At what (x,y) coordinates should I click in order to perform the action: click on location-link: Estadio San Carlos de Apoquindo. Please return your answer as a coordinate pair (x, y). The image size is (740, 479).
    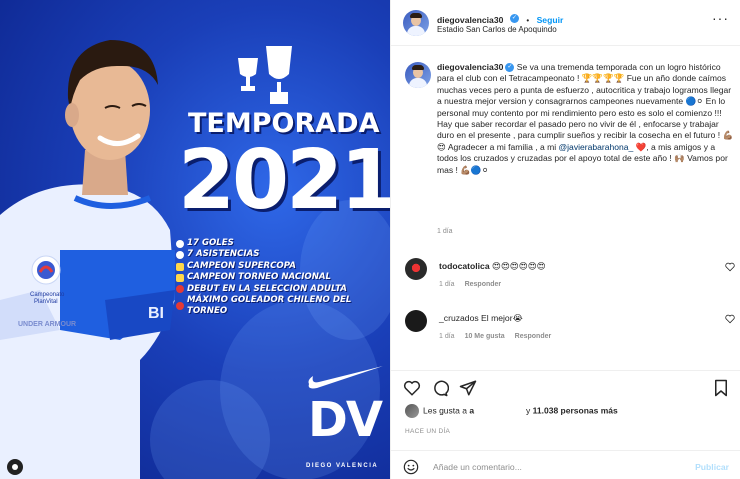
    Looking at the image, I should click on (497, 29).